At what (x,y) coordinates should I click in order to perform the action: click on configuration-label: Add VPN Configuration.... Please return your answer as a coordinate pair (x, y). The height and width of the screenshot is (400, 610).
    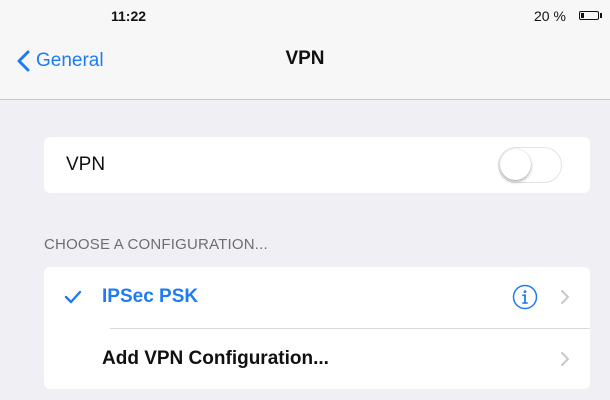
    Looking at the image, I should click on (215, 358).